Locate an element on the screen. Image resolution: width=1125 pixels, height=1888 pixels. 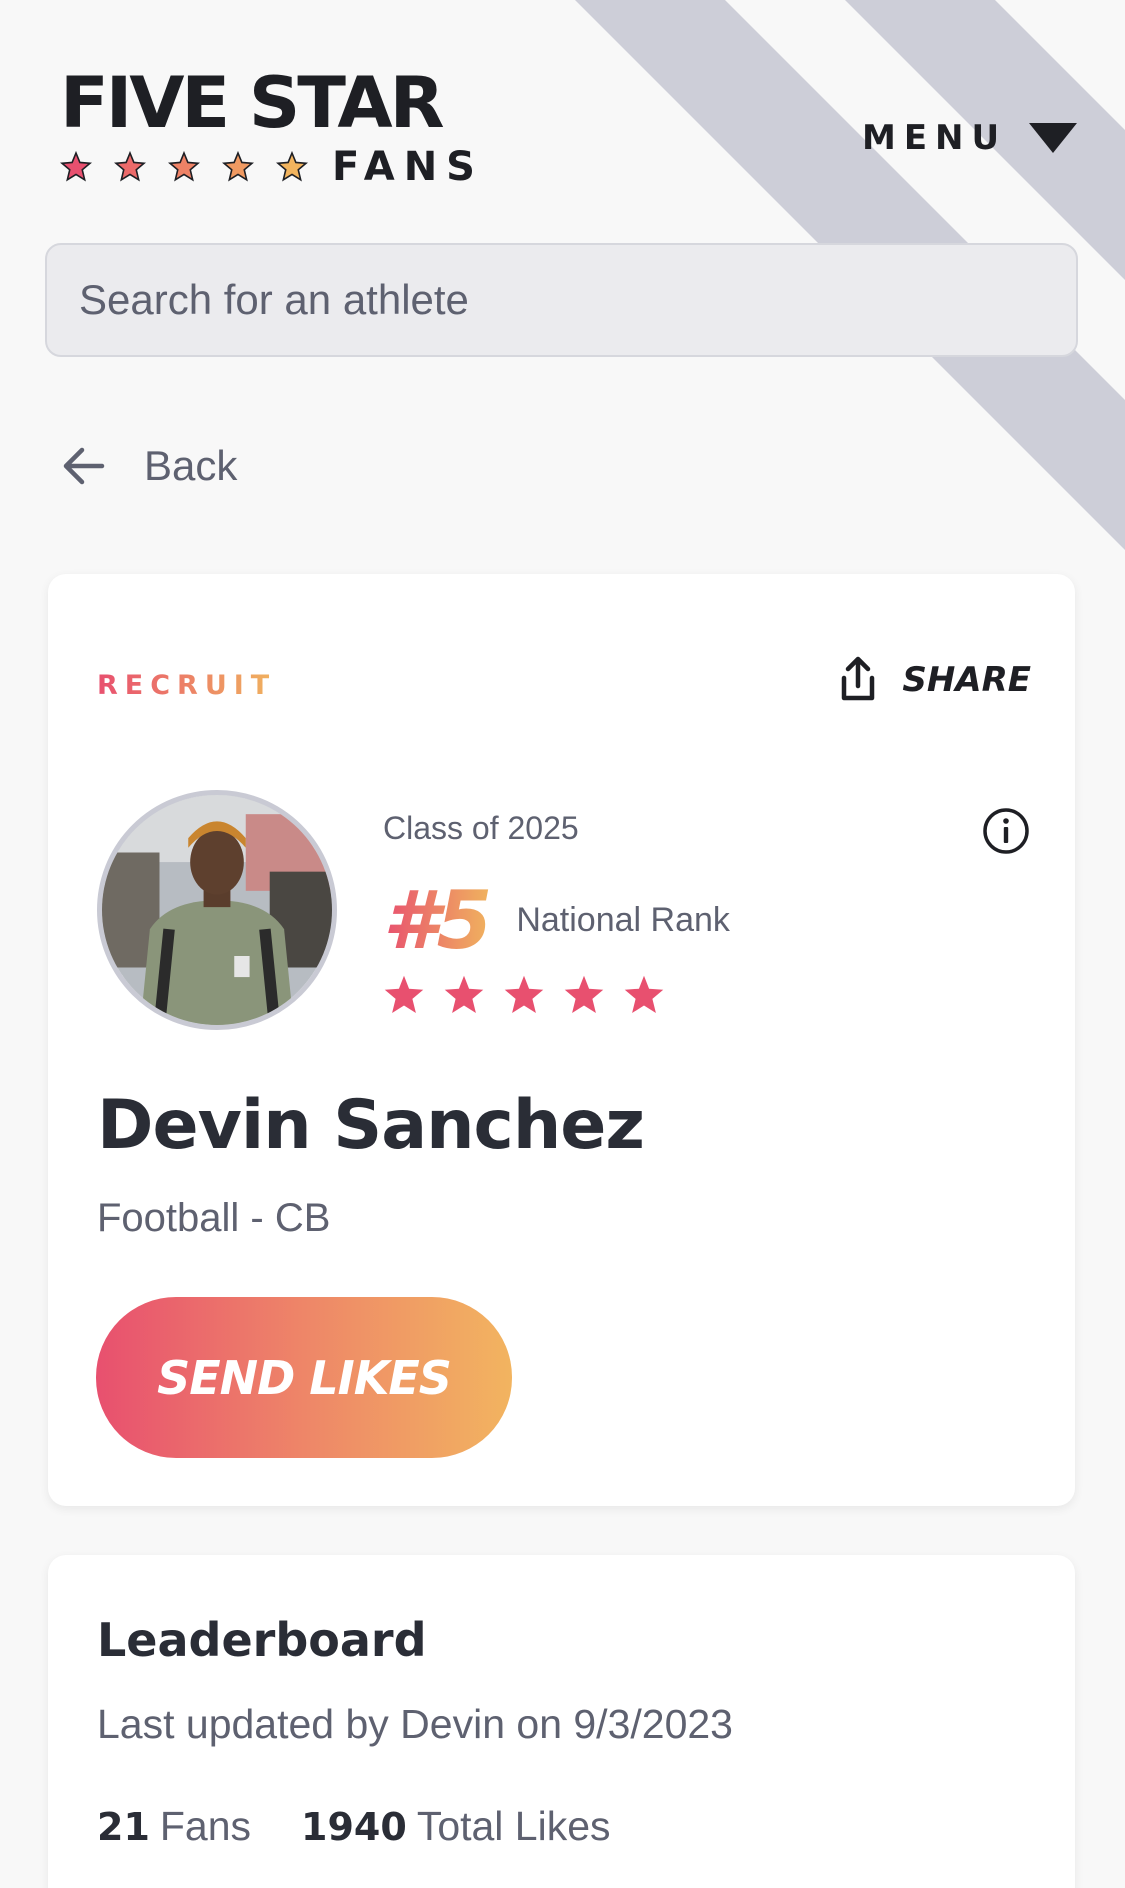
logo-fans-text: FANS is located at coordinates (408, 167).